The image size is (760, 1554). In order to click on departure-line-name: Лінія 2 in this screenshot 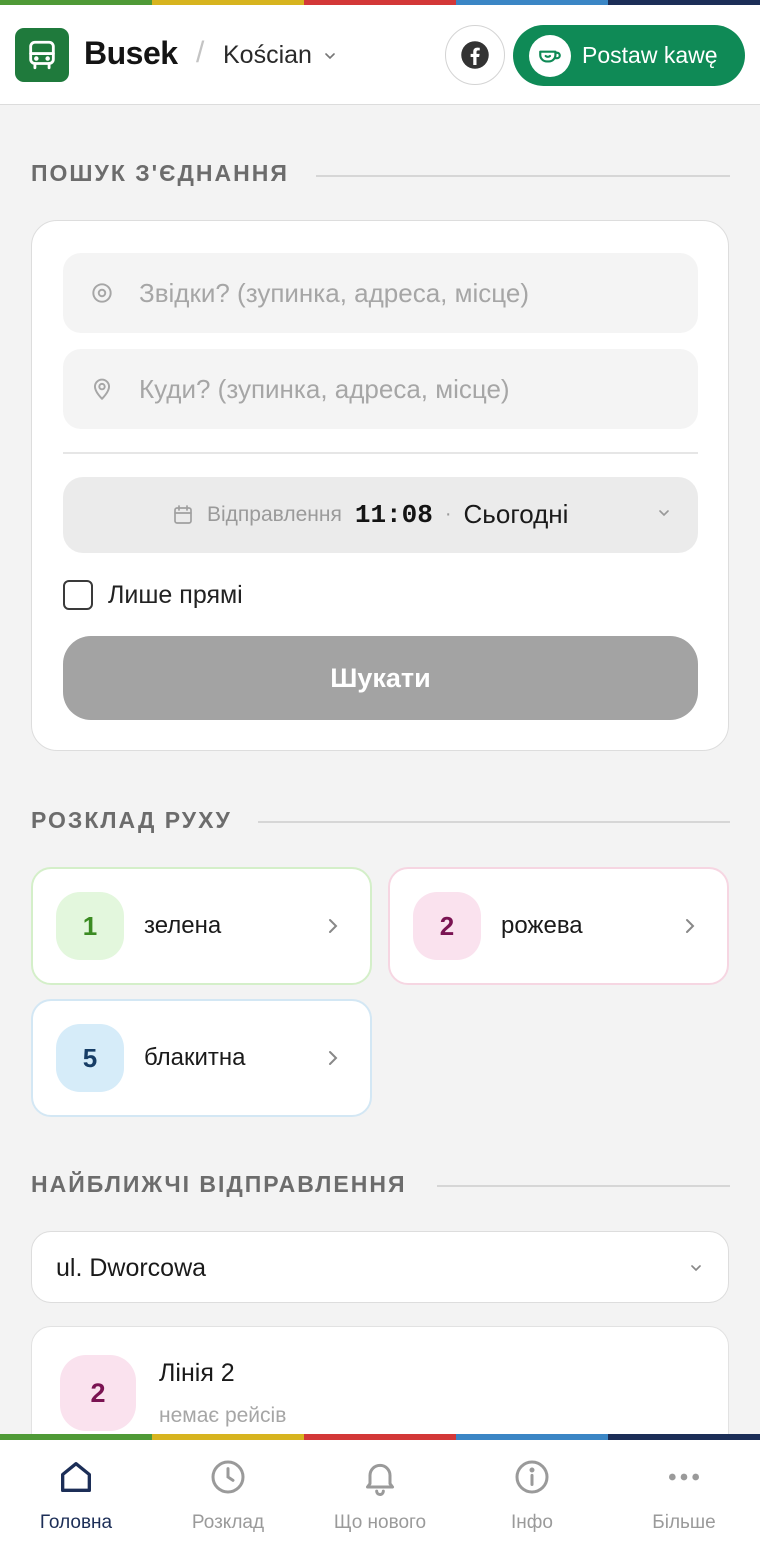, I will do `click(197, 1373)`.